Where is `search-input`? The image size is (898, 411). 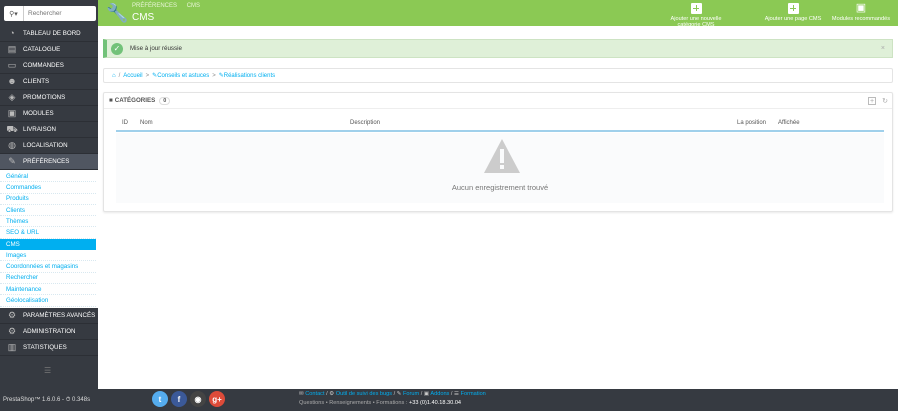
search-input is located at coordinates (59, 13).